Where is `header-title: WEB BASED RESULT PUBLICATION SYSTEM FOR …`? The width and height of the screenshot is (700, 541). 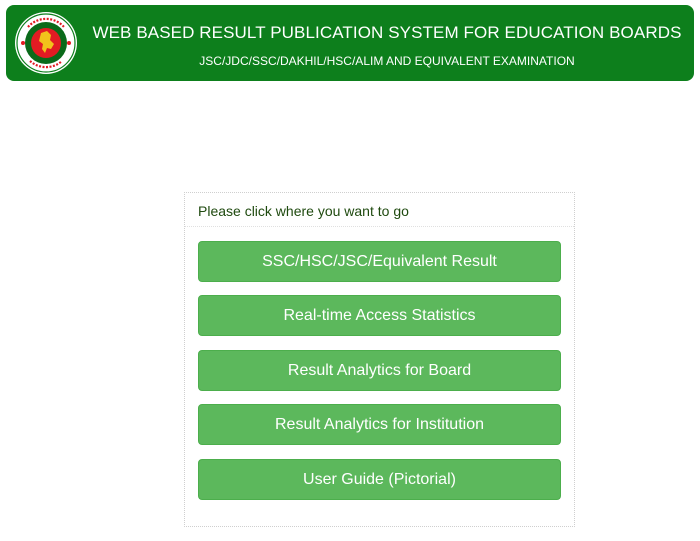
header-title: WEB BASED RESULT PUBLICATION SYSTEM FOR … is located at coordinates (387, 32).